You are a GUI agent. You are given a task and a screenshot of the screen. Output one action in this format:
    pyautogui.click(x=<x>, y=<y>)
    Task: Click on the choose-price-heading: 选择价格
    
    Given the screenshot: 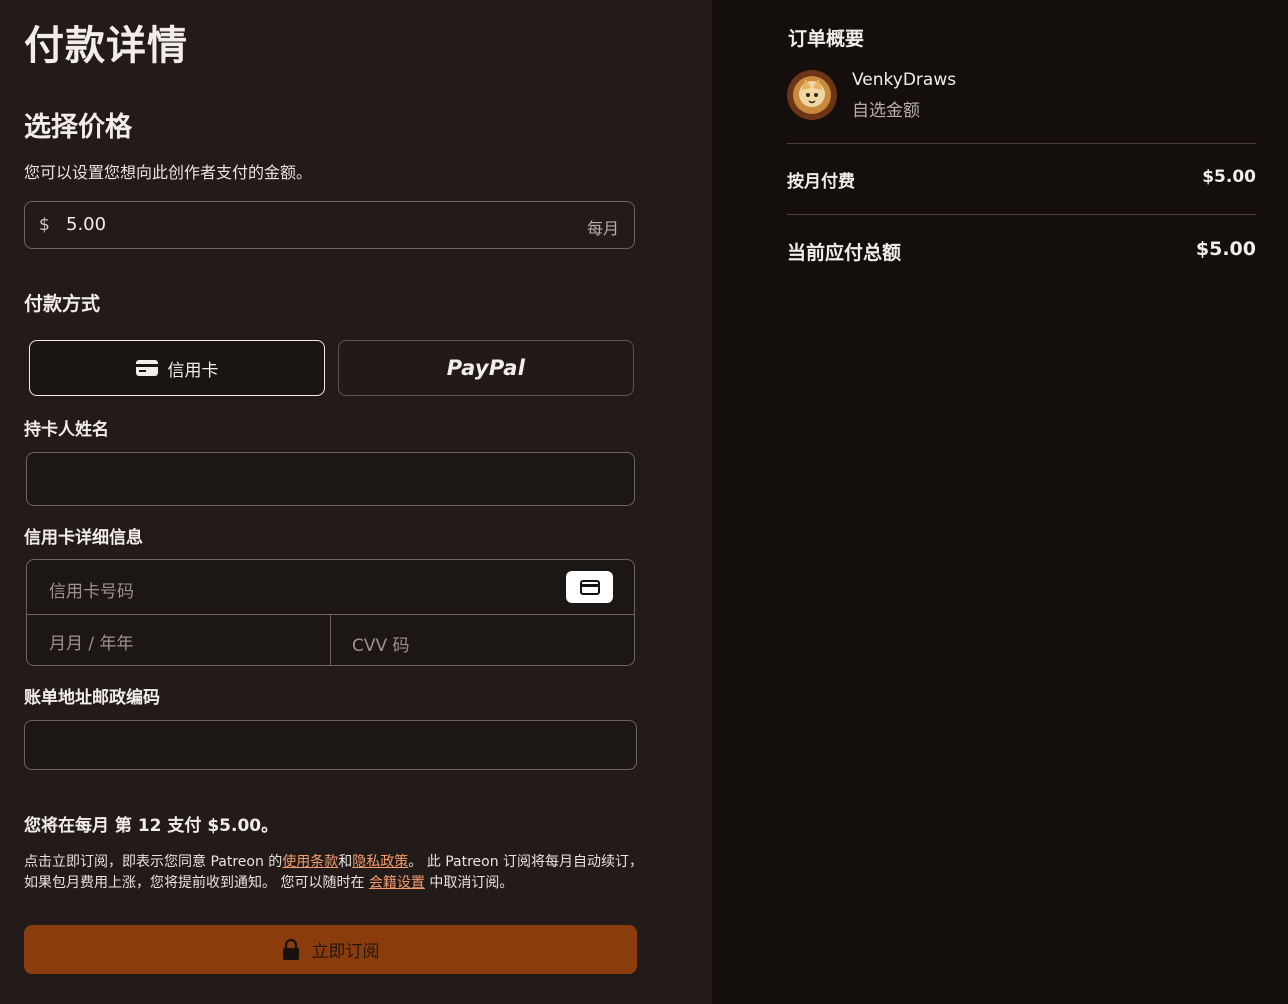 What is the action you would take?
    pyautogui.click(x=78, y=127)
    